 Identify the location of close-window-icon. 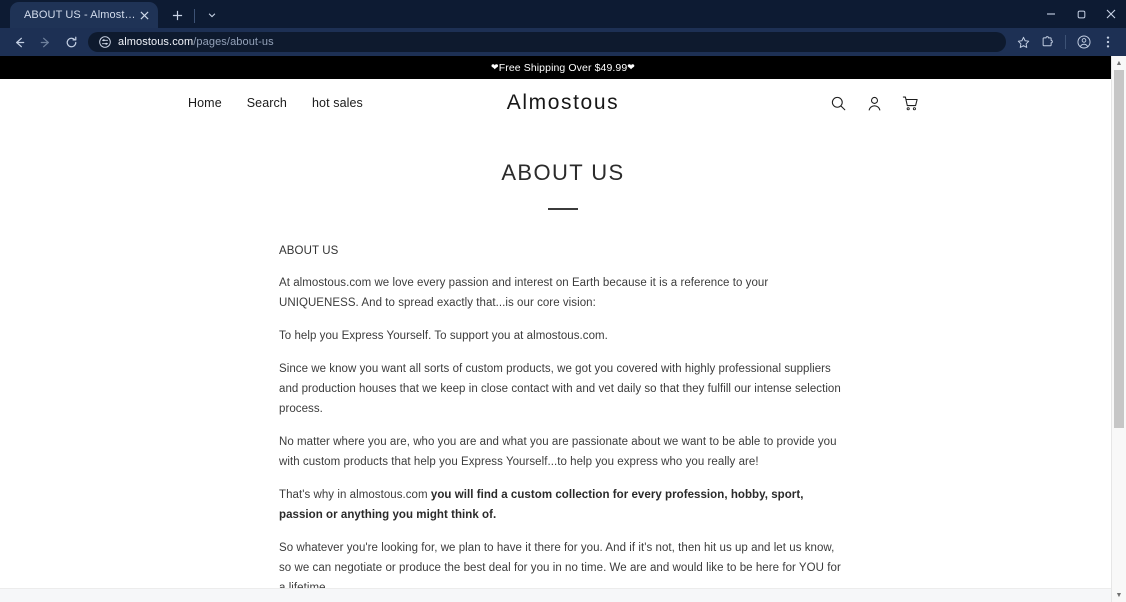
(1111, 14).